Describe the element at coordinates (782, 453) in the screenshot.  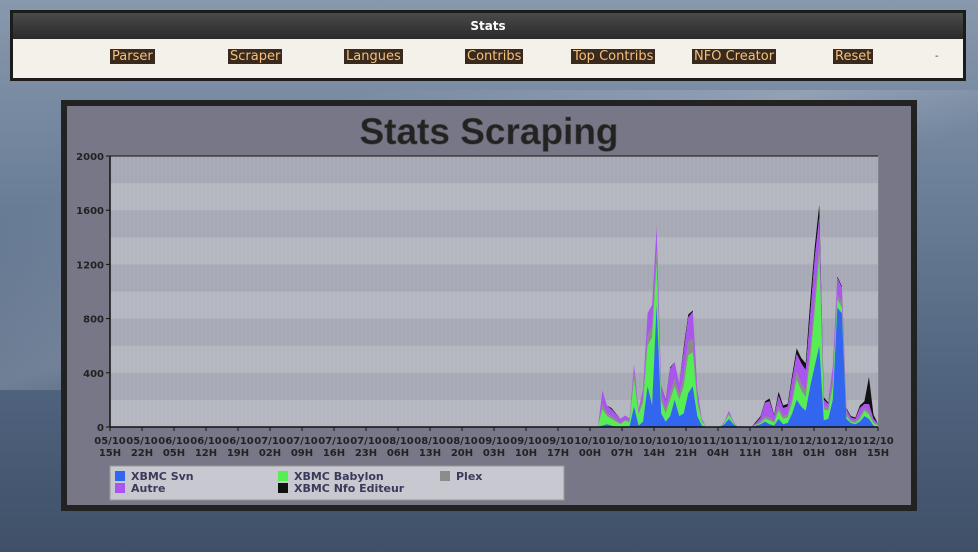
I see `x-tick-label-hour: 18H` at that location.